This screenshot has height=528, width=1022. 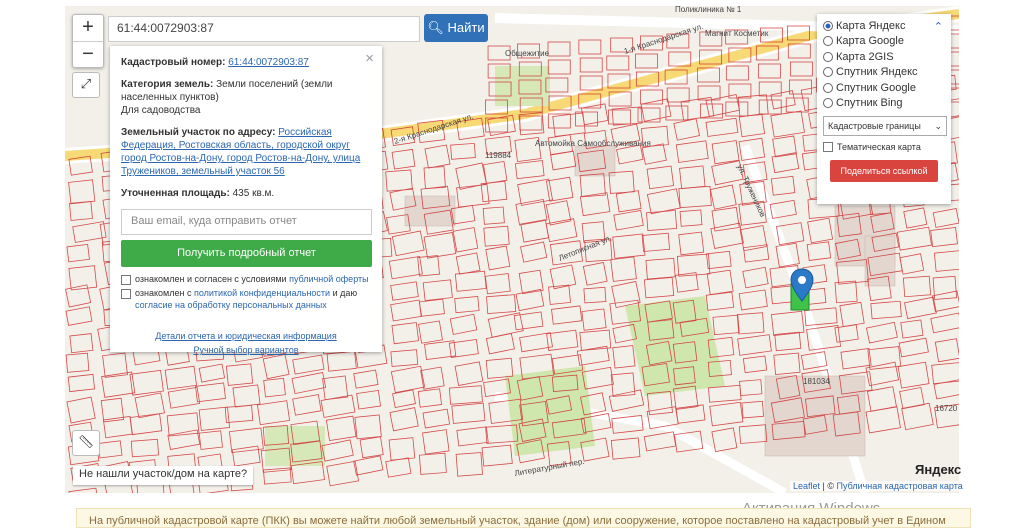 What do you see at coordinates (876, 87) in the screenshot?
I see `layer-option-label: Спутник Google` at bounding box center [876, 87].